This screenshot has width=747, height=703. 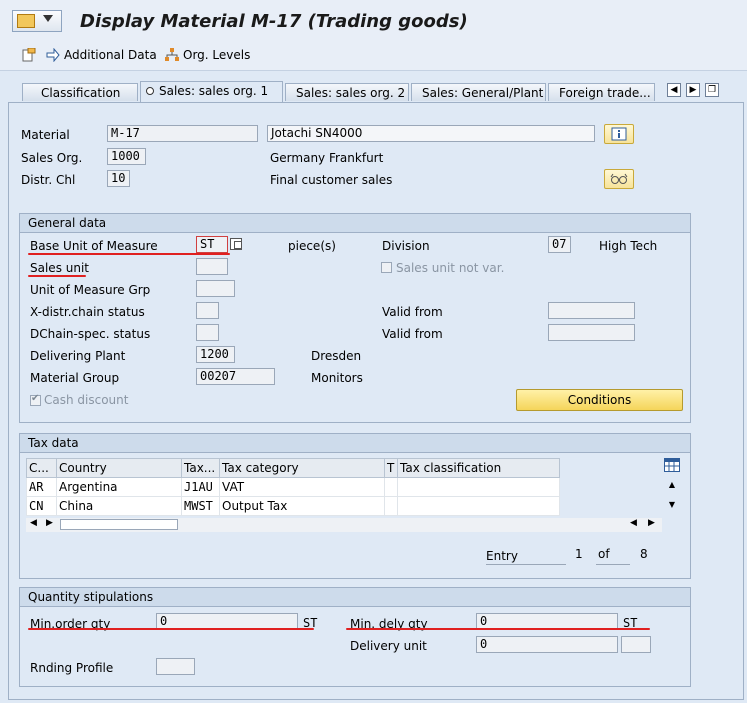 What do you see at coordinates (302, 468) in the screenshot?
I see `column-header-tax-category: Tax category` at bounding box center [302, 468].